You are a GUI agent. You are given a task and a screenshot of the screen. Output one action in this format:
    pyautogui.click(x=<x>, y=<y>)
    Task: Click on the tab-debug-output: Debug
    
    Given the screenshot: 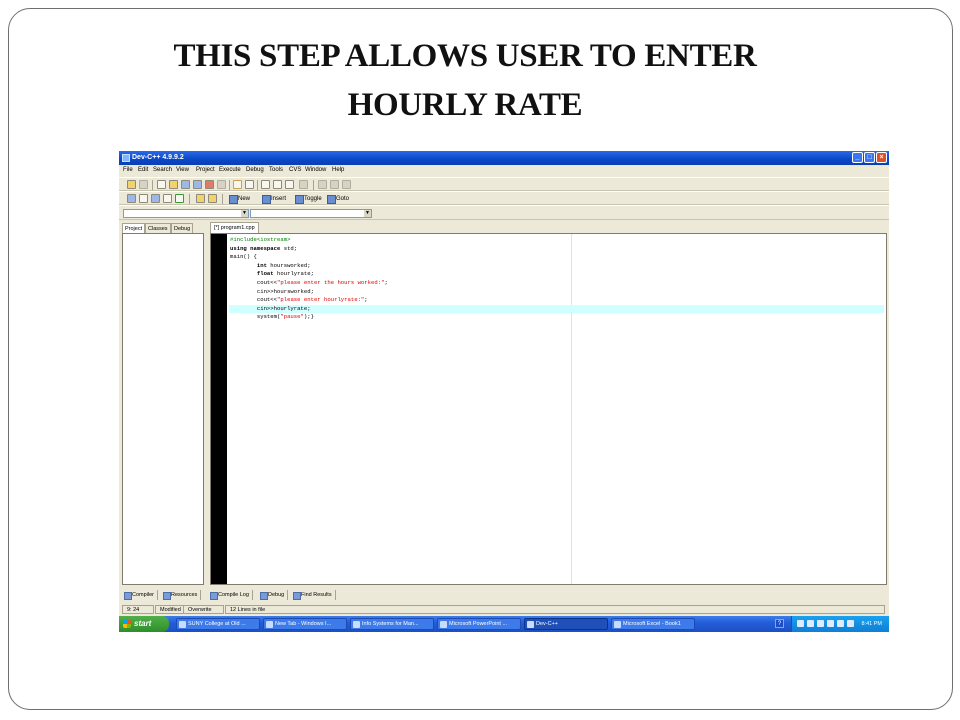 What is the action you would take?
    pyautogui.click(x=273, y=595)
    